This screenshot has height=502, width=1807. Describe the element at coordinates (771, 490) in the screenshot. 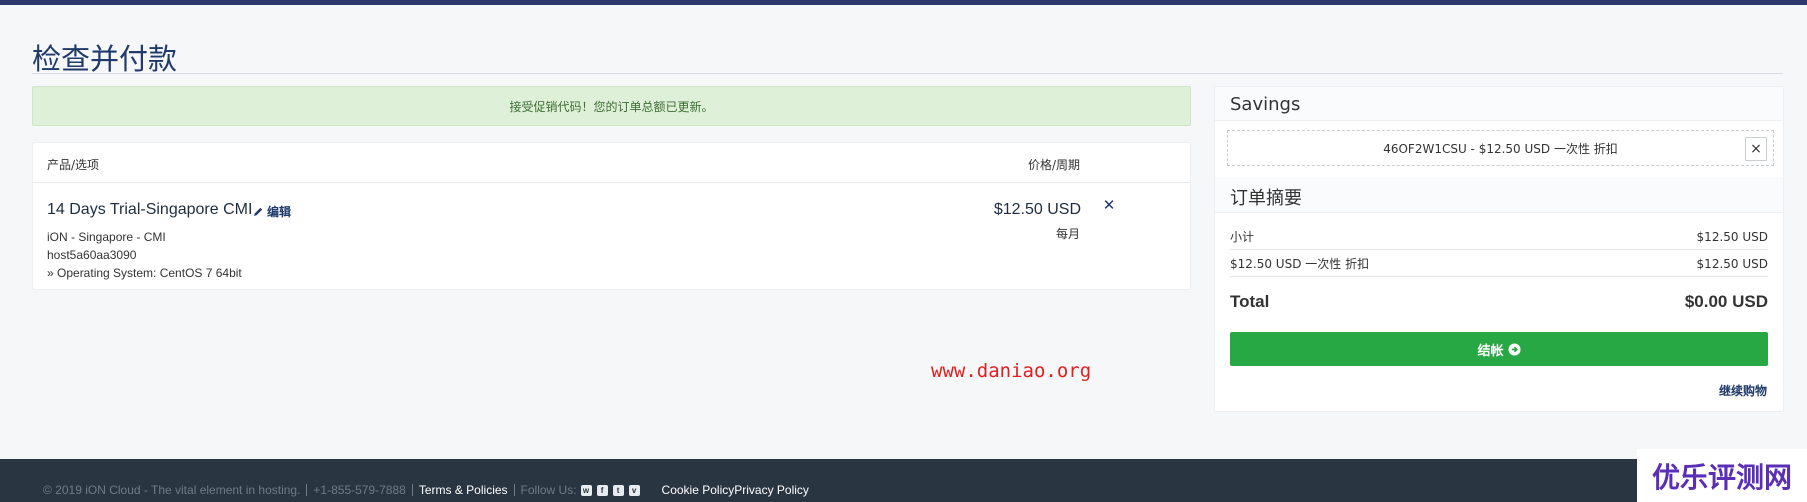

I see `privacy-policy-link: Privacy Policy` at that location.